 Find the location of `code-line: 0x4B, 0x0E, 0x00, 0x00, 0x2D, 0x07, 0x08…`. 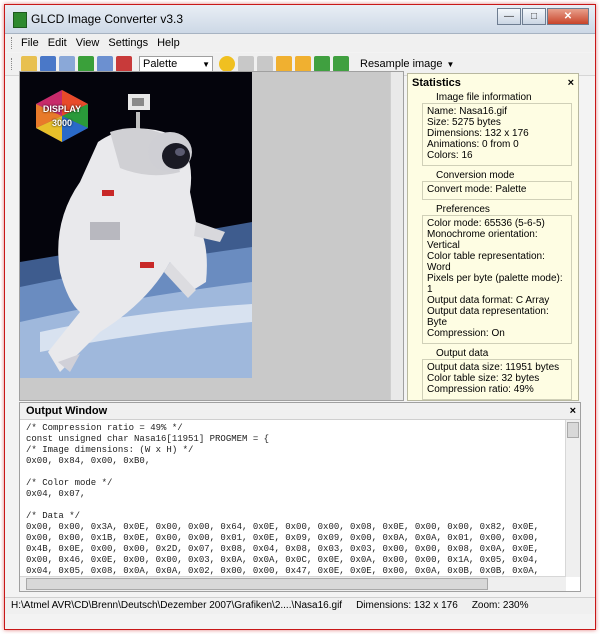

code-line: 0x4B, 0x0E, 0x00, 0x00, 0x2D, 0x07, 0x08… is located at coordinates (283, 549).